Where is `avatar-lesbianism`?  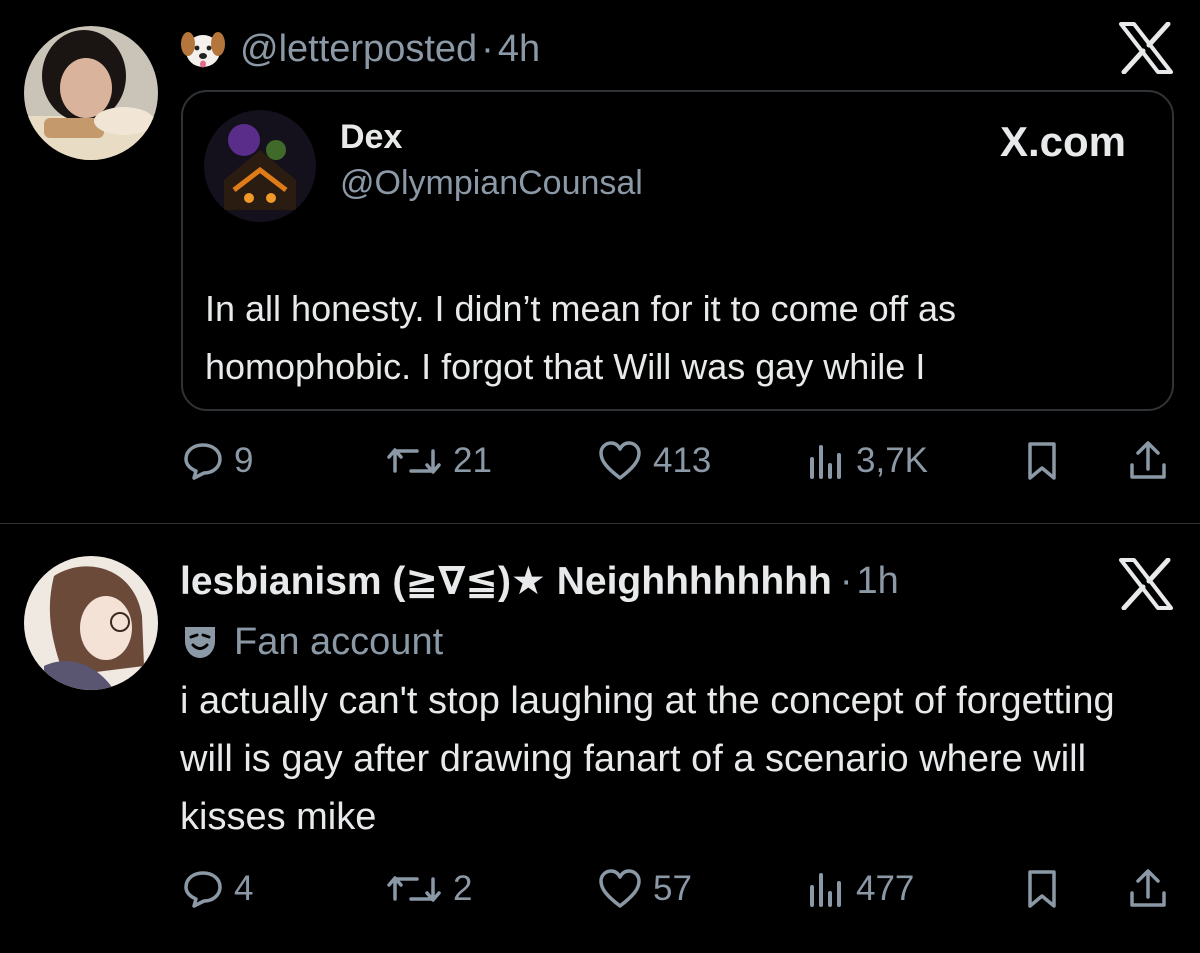
avatar-lesbianism is located at coordinates (91, 623).